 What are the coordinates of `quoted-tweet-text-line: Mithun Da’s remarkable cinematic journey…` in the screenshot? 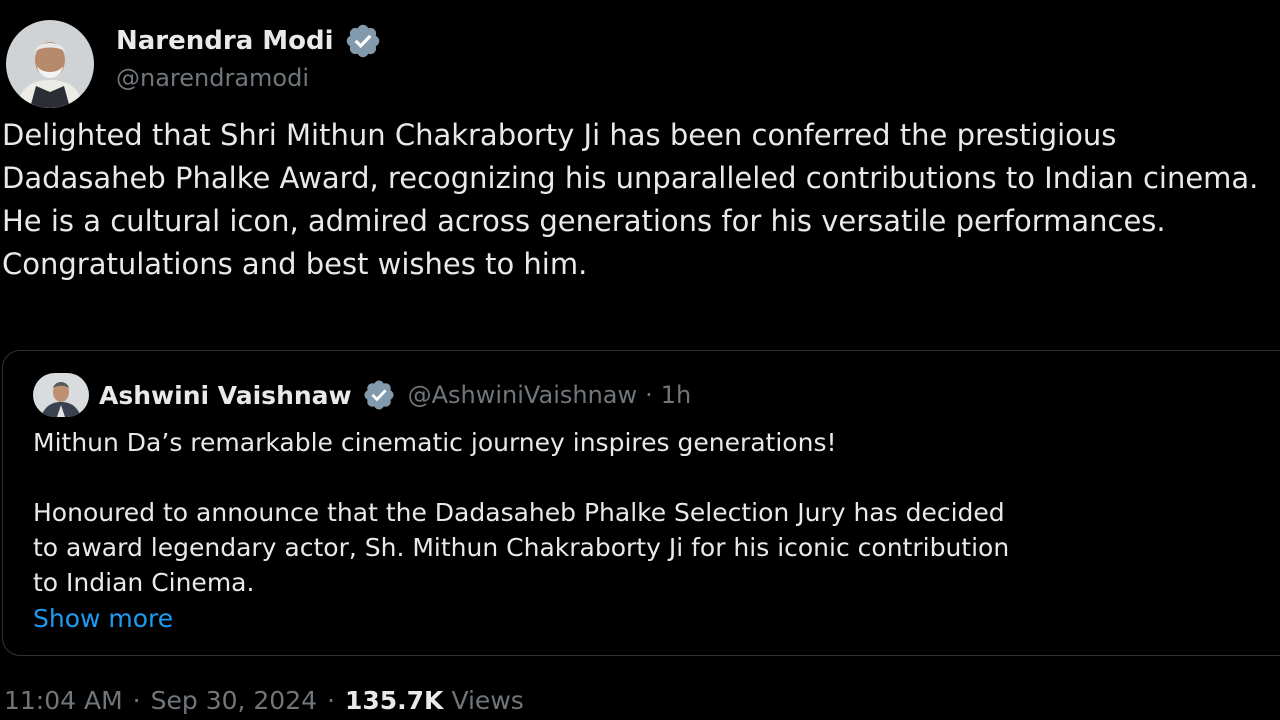 It's located at (435, 442).